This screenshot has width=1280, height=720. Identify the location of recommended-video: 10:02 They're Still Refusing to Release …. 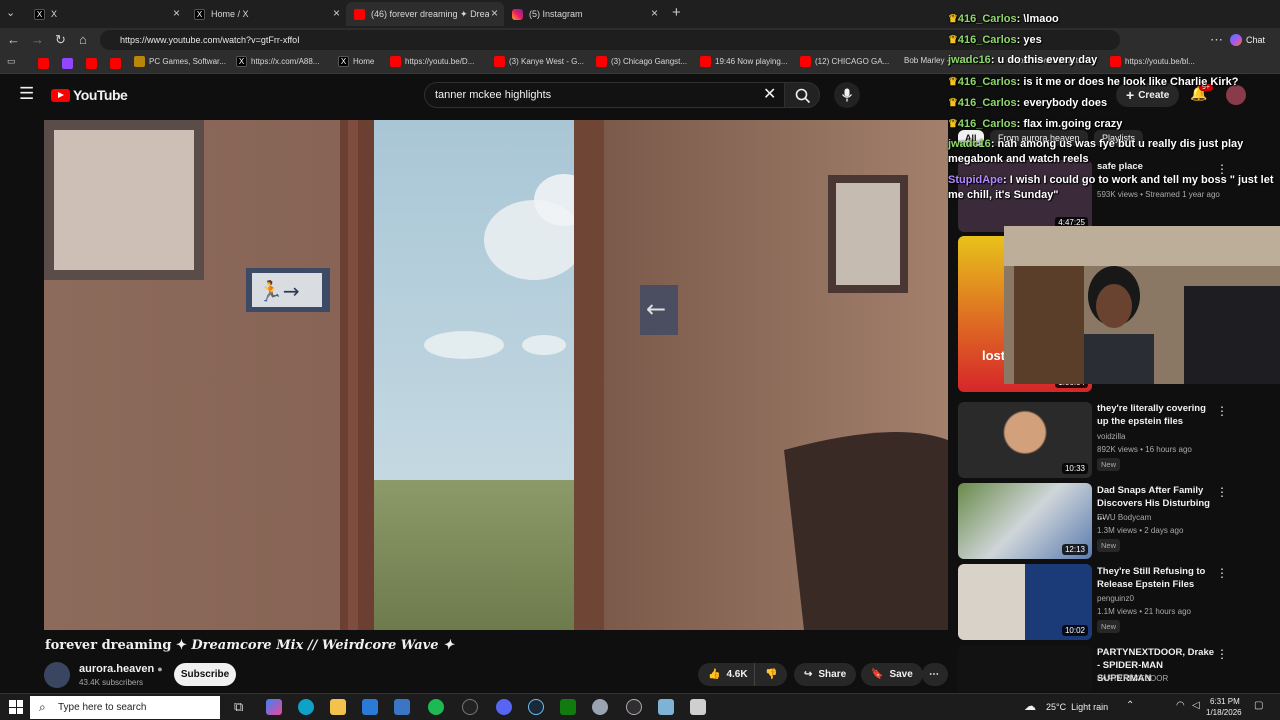
(1113, 602).